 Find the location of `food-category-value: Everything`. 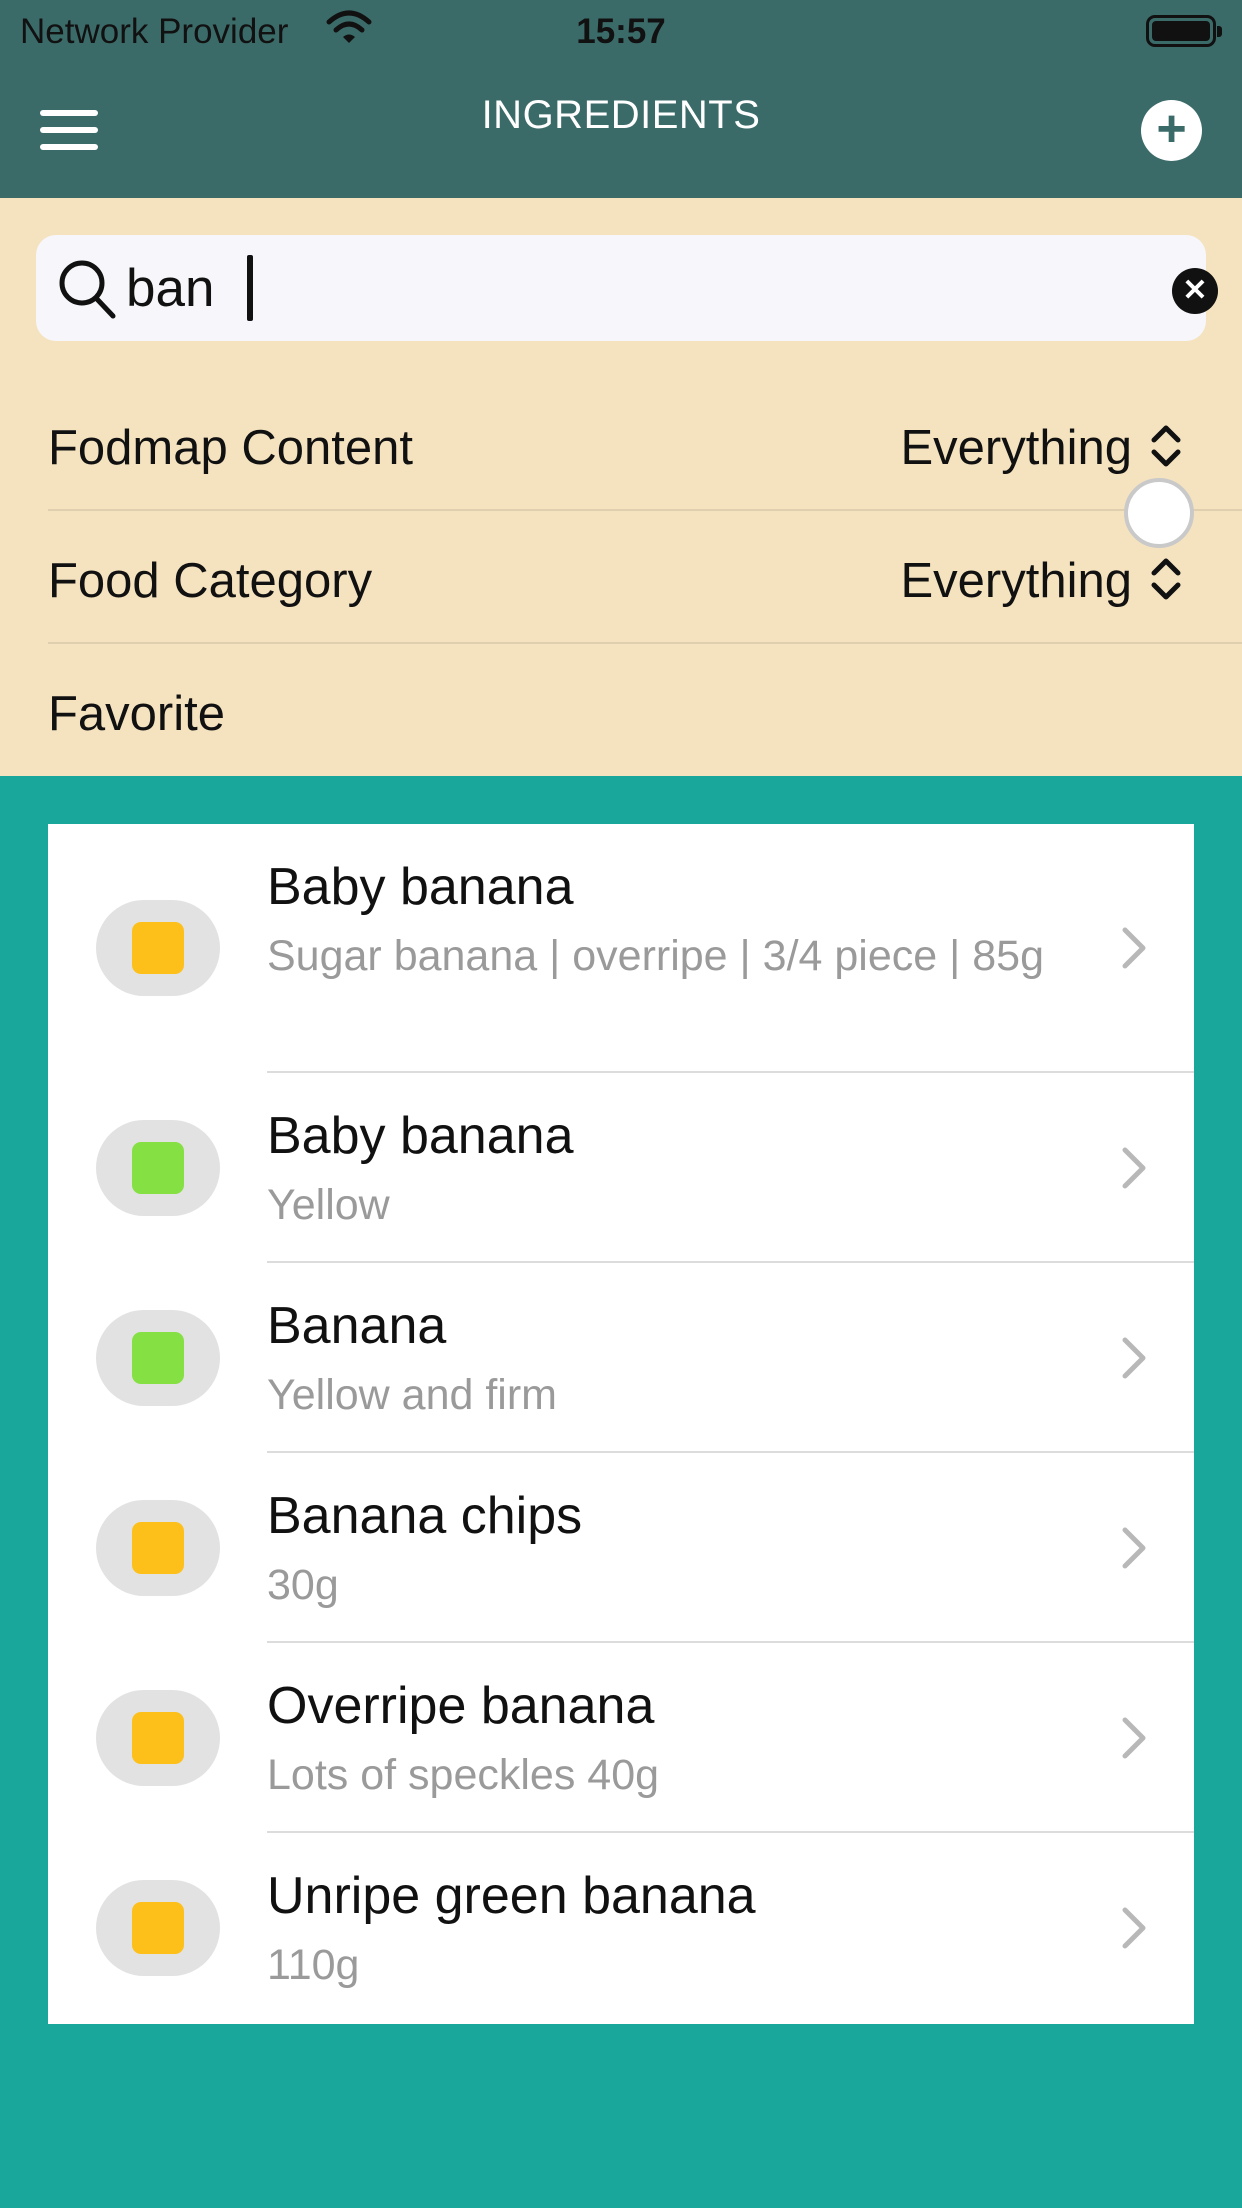

food-category-value: Everything is located at coordinates (1016, 581).